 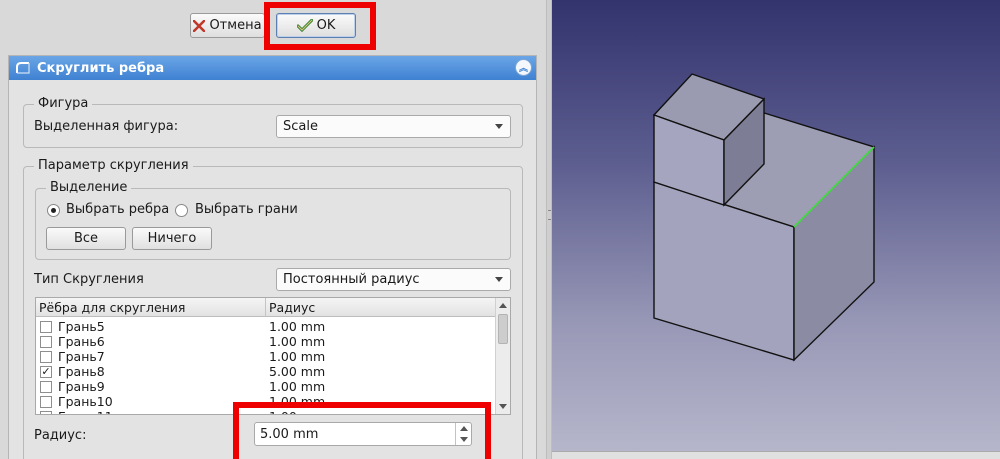 What do you see at coordinates (81, 341) in the screenshot?
I see `edge-name-cell: Грань6` at bounding box center [81, 341].